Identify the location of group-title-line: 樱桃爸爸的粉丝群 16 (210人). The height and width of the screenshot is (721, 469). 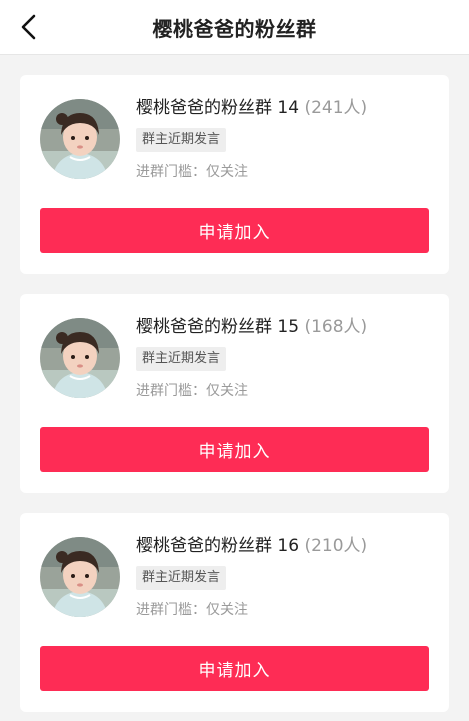
(251, 546).